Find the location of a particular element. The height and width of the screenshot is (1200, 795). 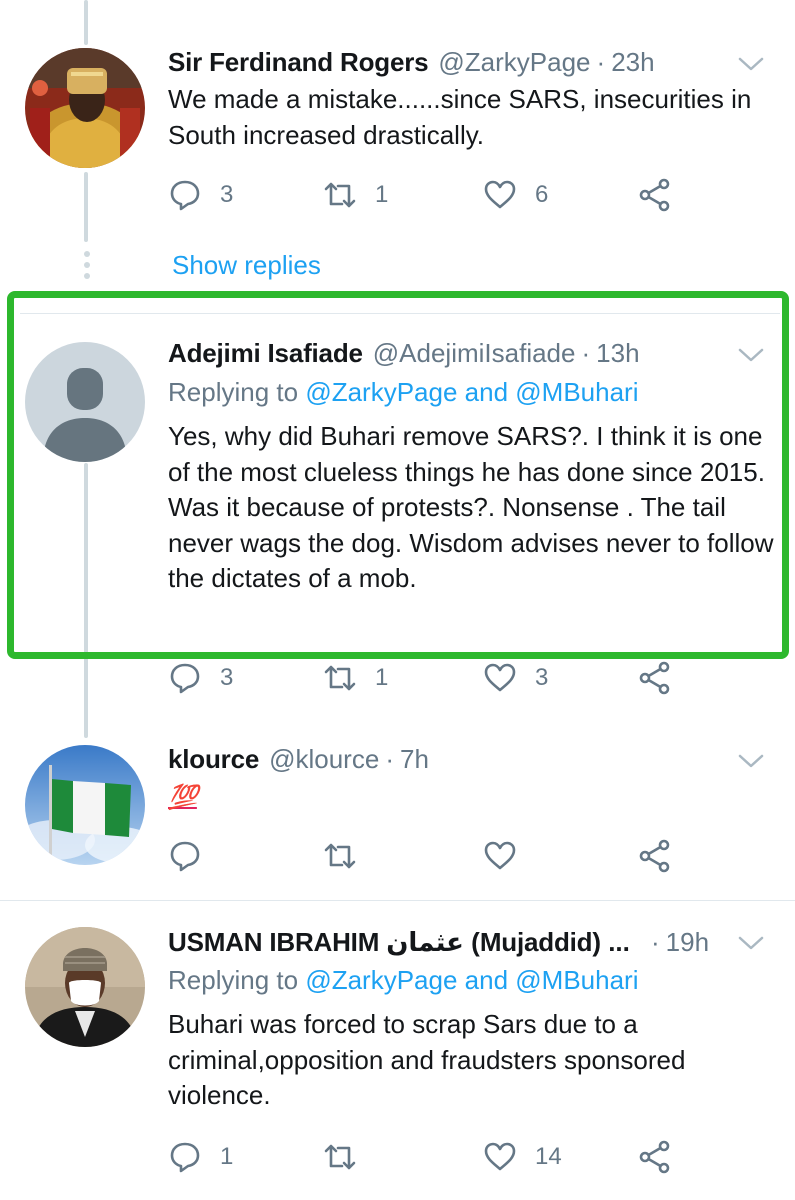

author-handle: @klource is located at coordinates (324, 759).